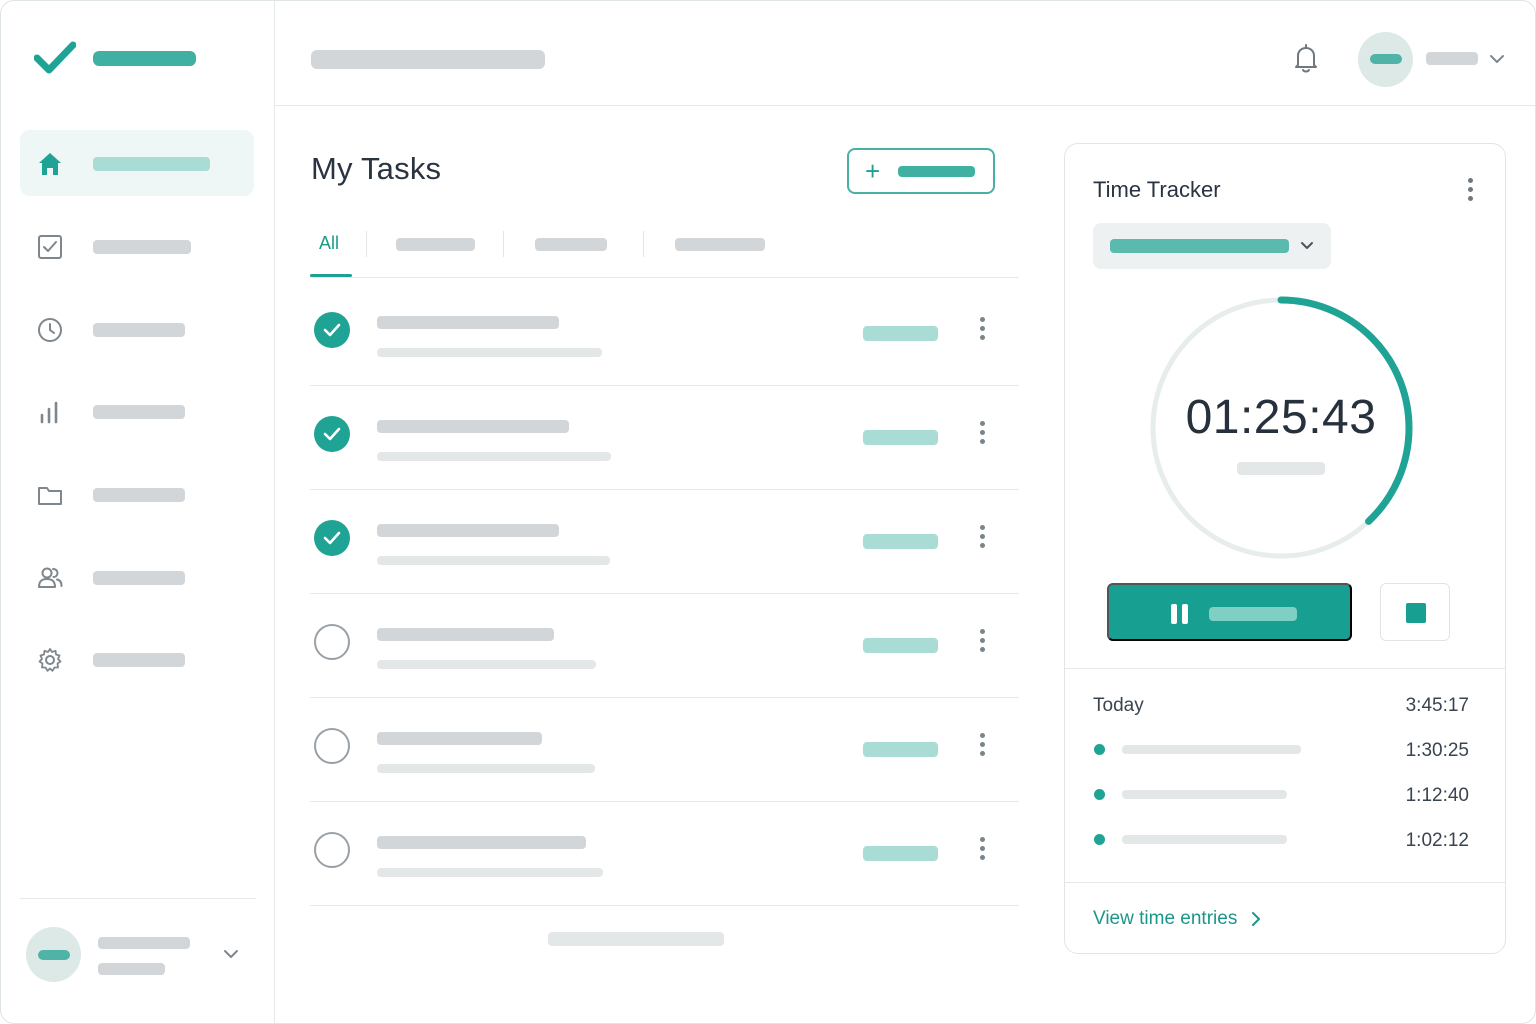 This screenshot has height=1024, width=1536. Describe the element at coordinates (131, 969) in the screenshot. I see `user-role-placeholder` at that location.